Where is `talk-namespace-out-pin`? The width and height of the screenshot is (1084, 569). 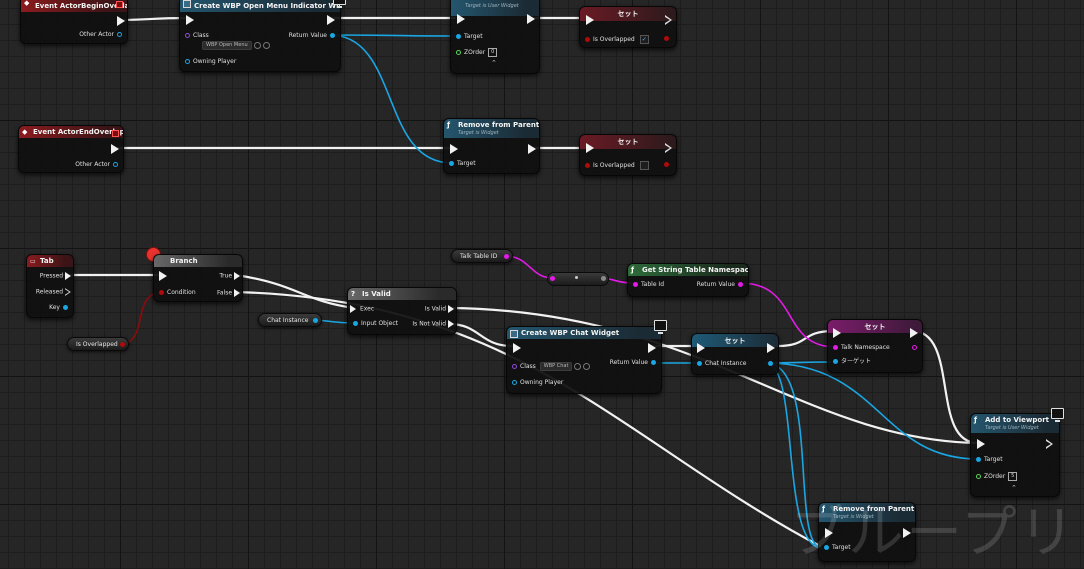
talk-namespace-out-pin is located at coordinates (914, 347).